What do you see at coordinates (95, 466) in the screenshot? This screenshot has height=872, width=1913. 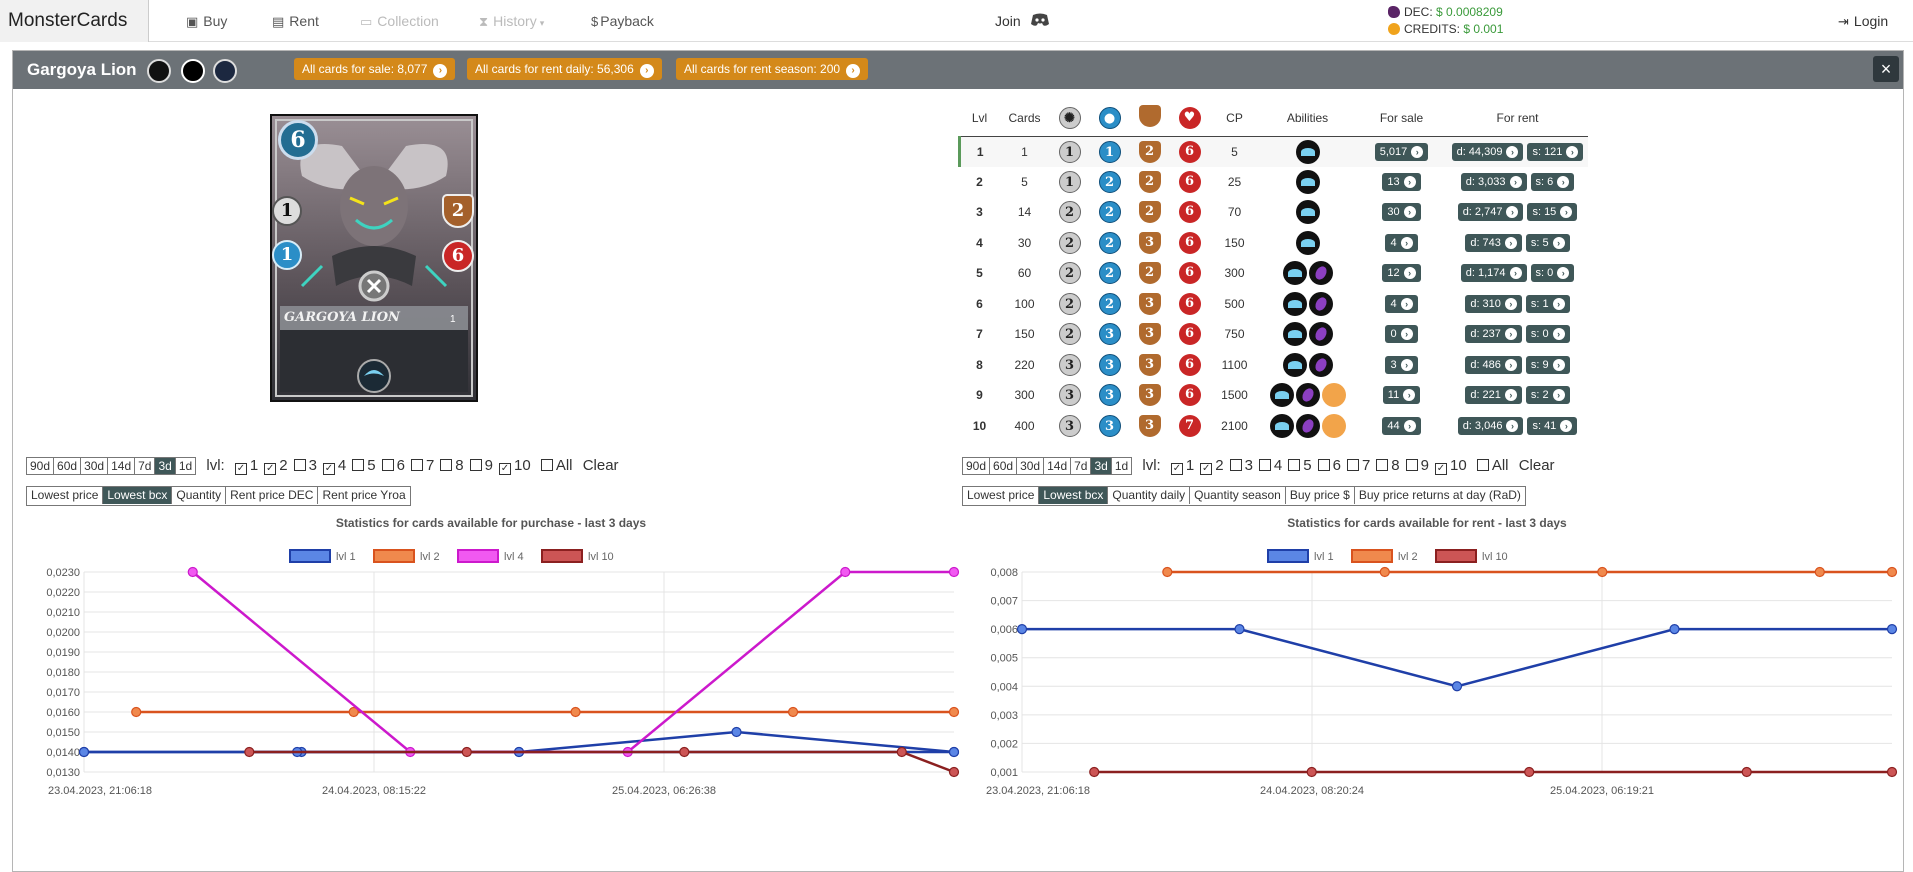 I see `period-30d: 30d` at bounding box center [95, 466].